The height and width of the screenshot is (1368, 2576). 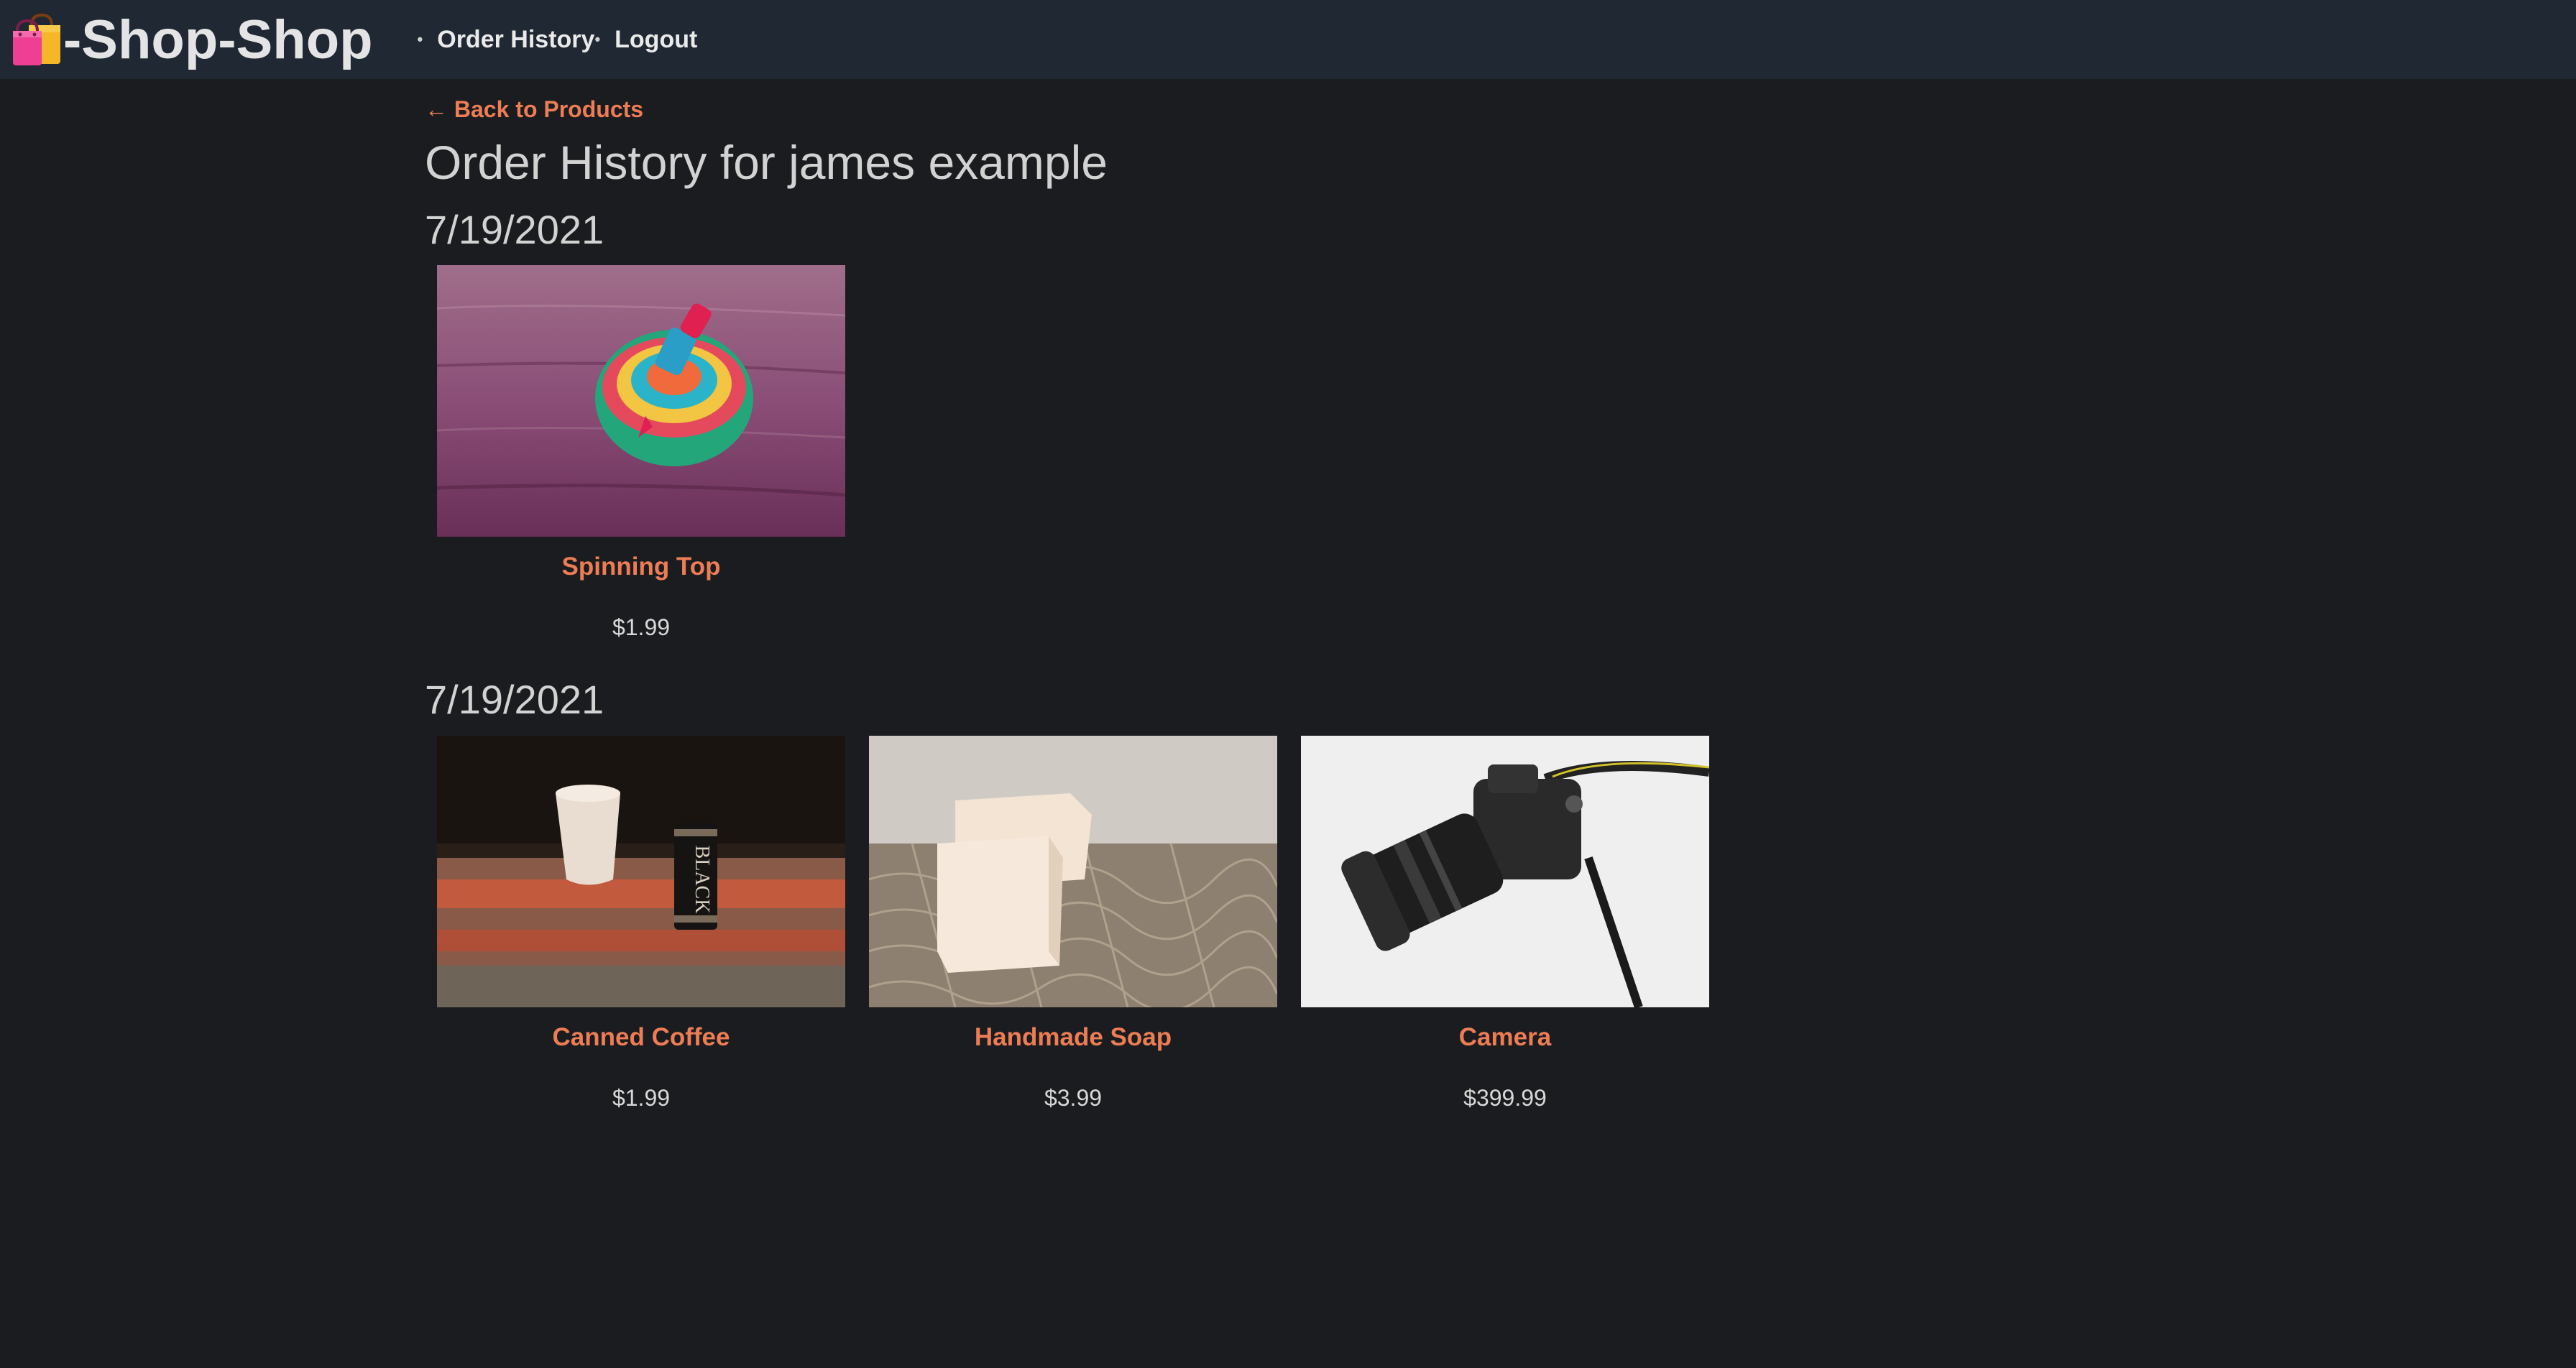 I want to click on canned-coffee-image: BLACK, so click(x=641, y=871).